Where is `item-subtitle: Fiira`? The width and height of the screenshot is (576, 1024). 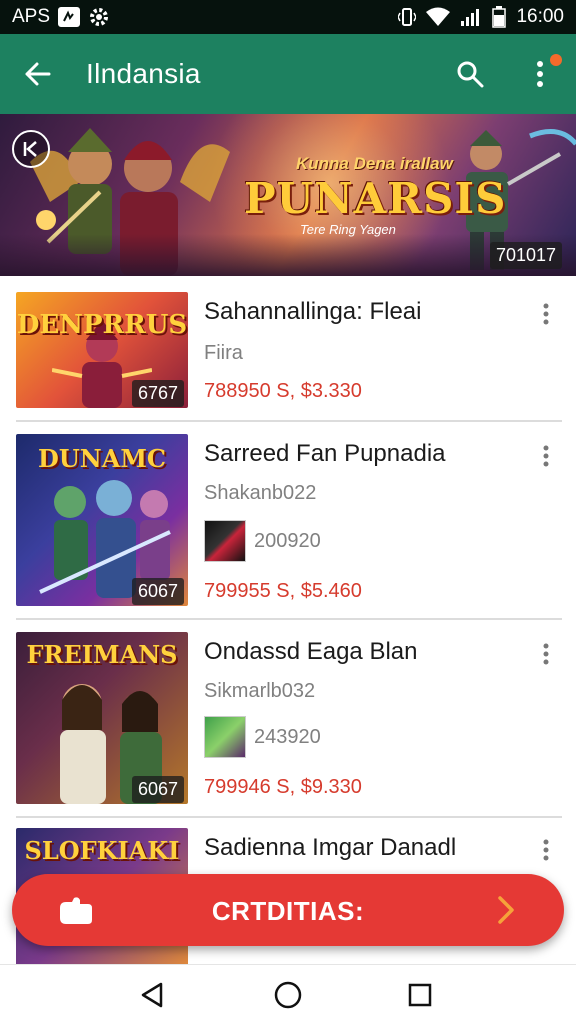 item-subtitle: Fiira is located at coordinates (223, 353).